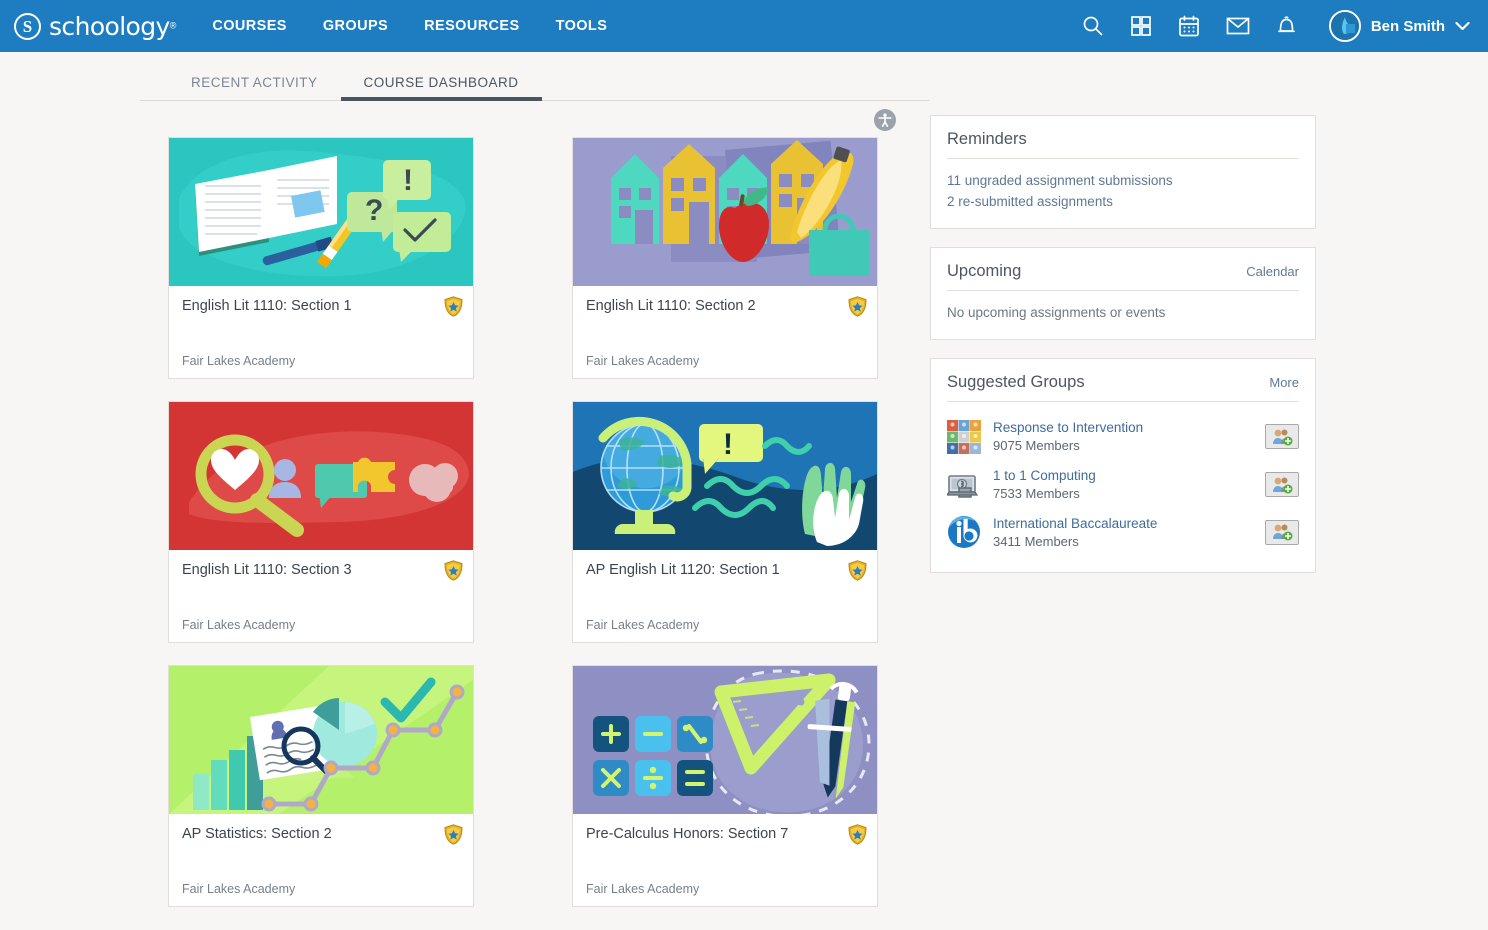 Image resolution: width=1488 pixels, height=930 pixels. I want to click on schoology-logo-text: schoology, so click(109, 26).